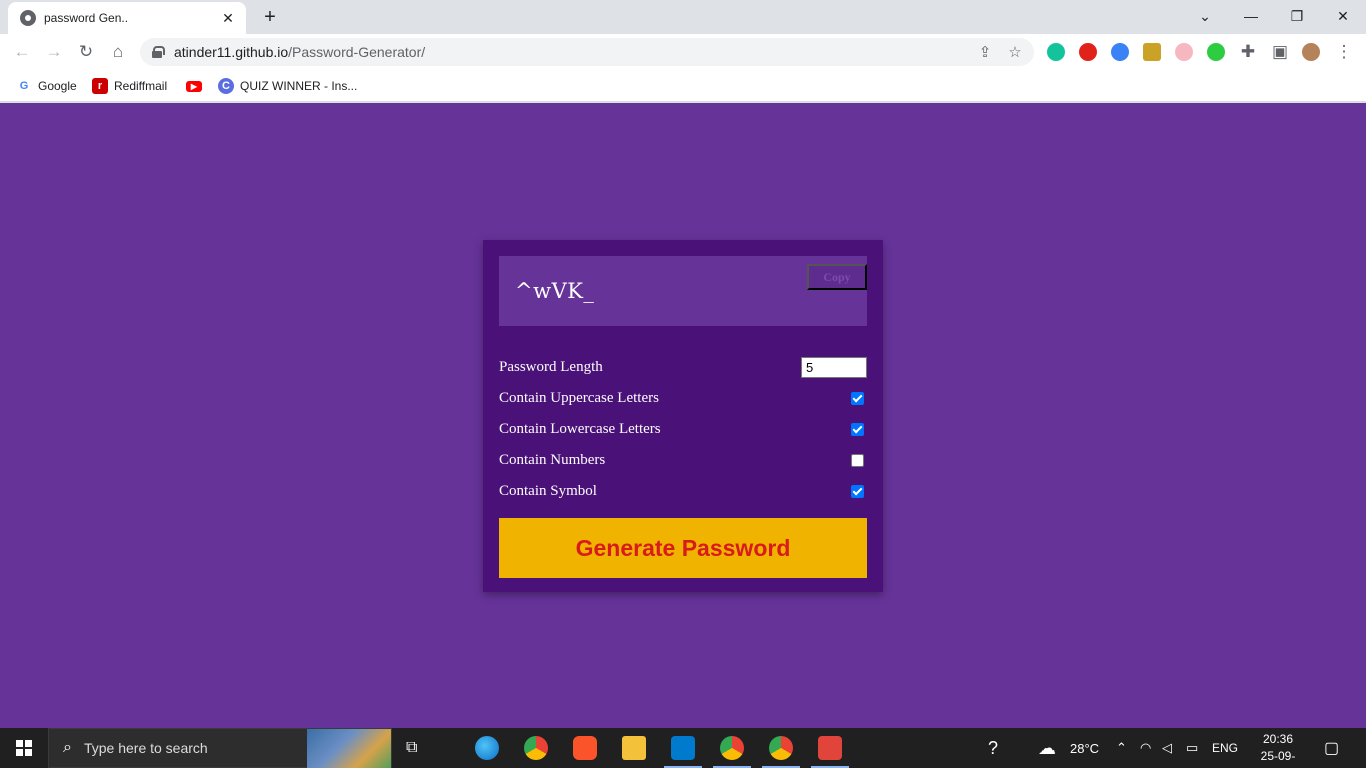 This screenshot has width=1366, height=768. What do you see at coordinates (1192, 748) in the screenshot?
I see `battery-icon: ▭` at bounding box center [1192, 748].